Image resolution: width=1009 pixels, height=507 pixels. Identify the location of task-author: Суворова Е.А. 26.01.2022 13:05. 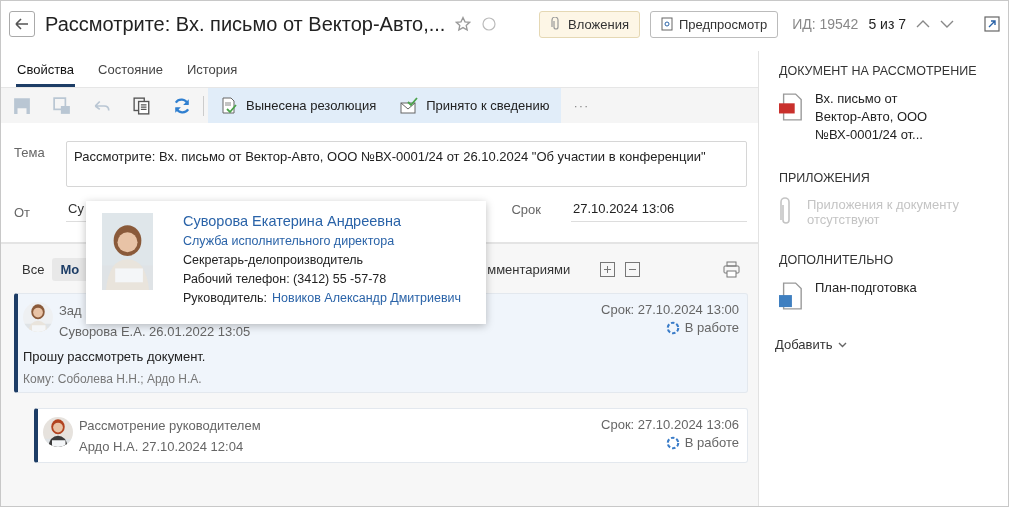
(155, 332).